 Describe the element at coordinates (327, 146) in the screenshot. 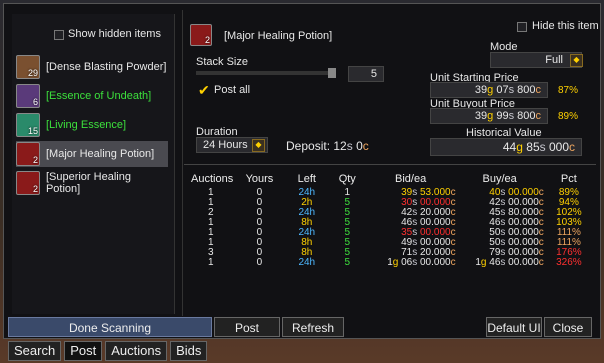

I see `deposit-label: Deposit: 12s 0c` at that location.